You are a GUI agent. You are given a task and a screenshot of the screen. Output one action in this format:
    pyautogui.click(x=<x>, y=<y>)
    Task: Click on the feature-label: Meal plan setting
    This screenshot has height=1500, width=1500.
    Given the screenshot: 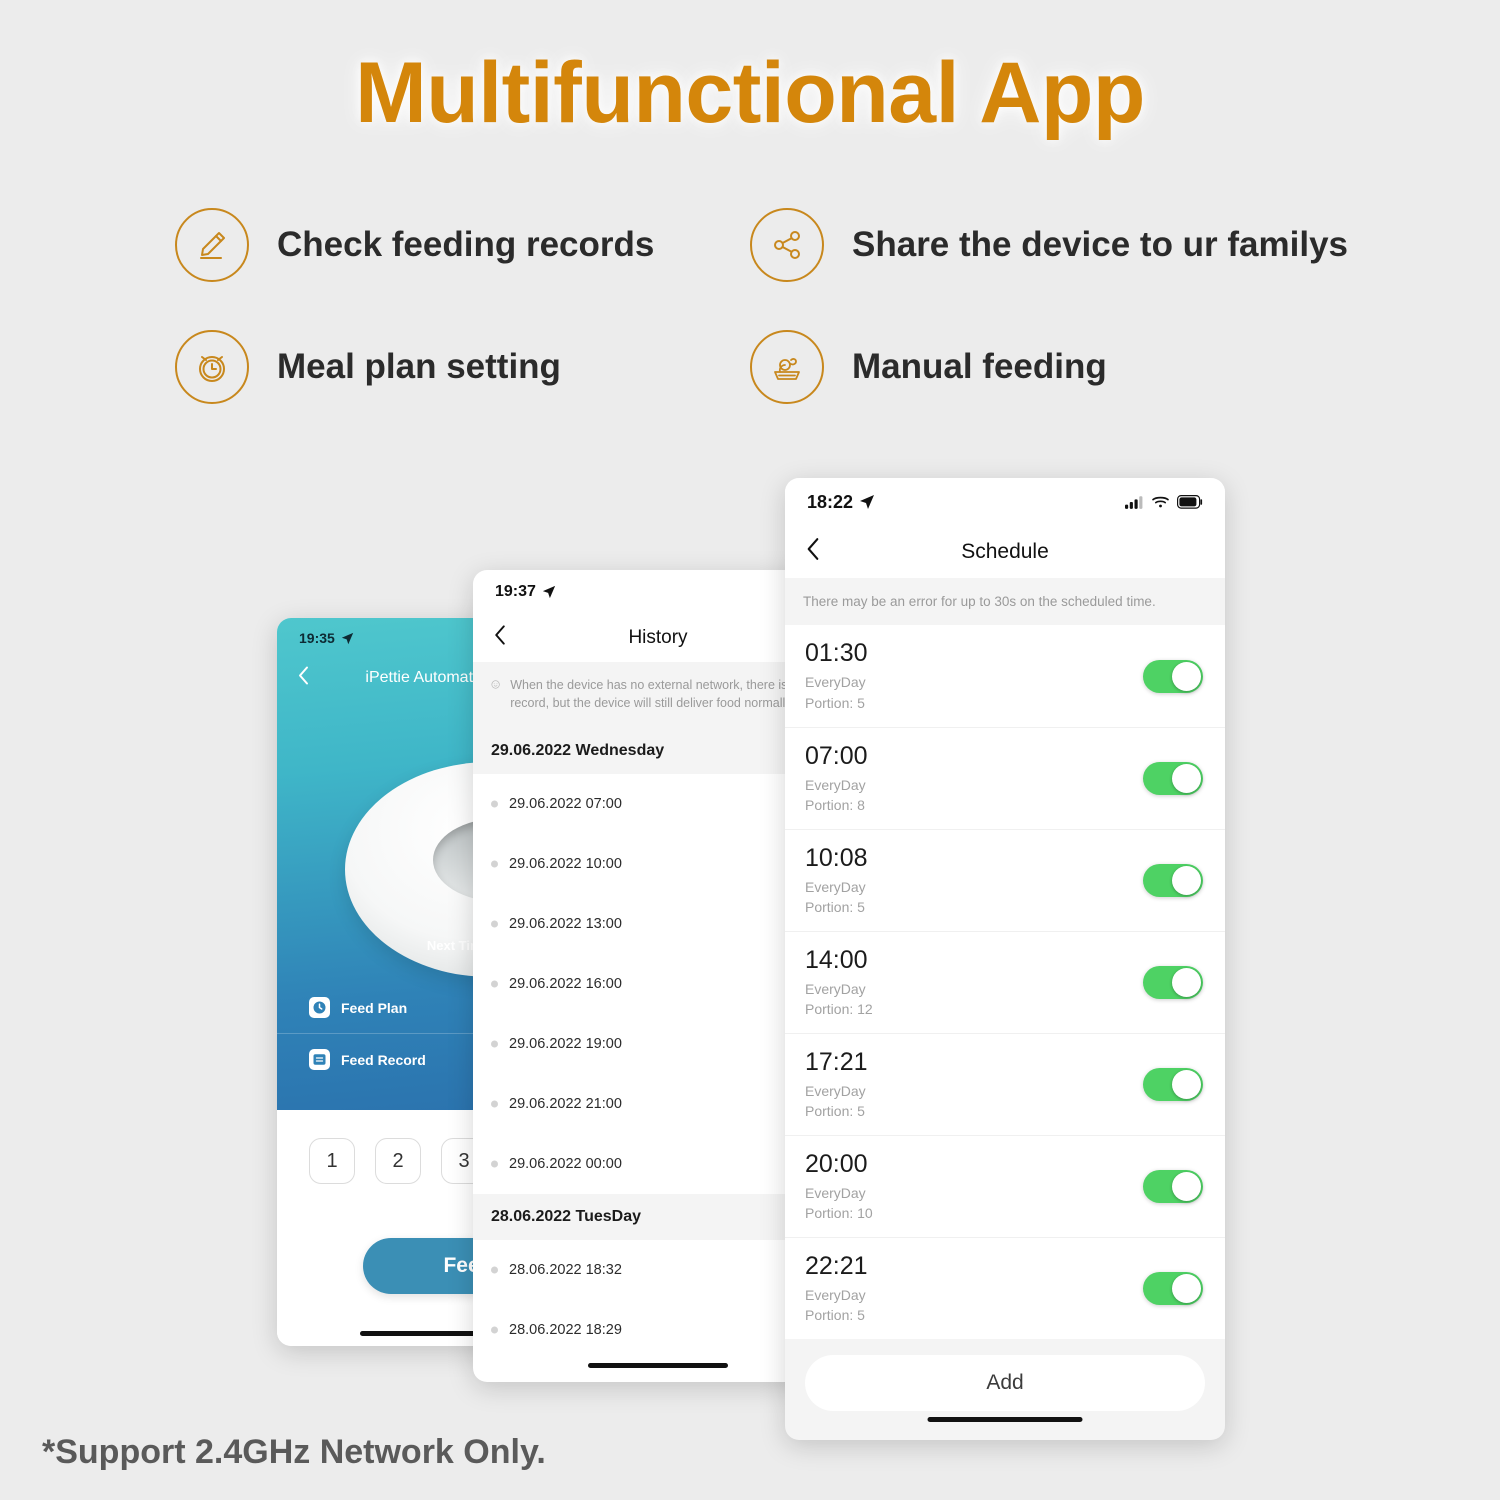 What is the action you would take?
    pyautogui.click(x=419, y=366)
    